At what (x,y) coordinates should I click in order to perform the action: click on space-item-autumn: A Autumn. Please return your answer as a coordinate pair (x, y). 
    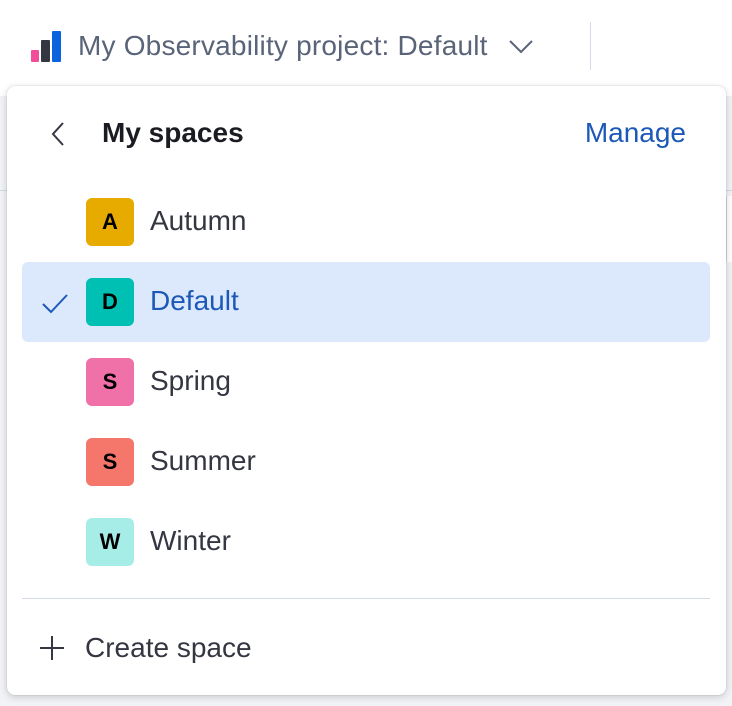
    Looking at the image, I should click on (366, 222).